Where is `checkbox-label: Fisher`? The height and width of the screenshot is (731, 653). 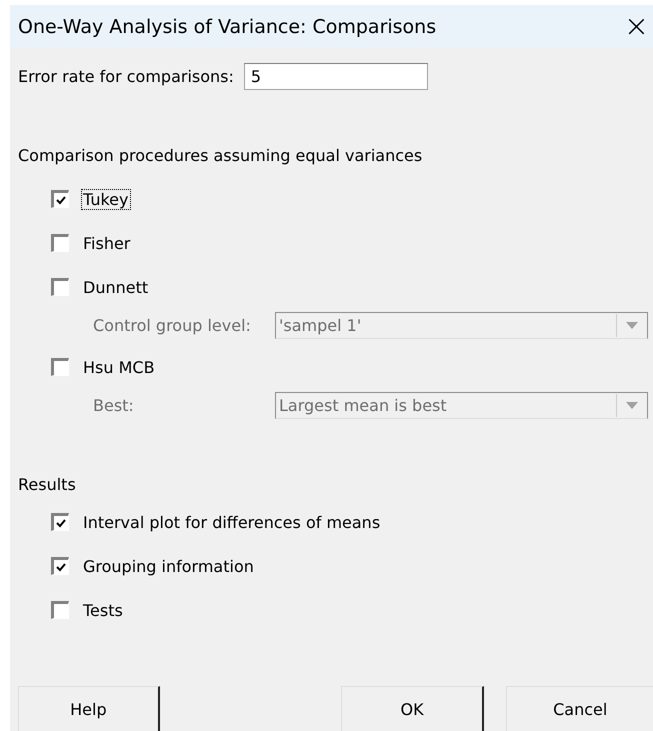
checkbox-label: Fisher is located at coordinates (106, 243).